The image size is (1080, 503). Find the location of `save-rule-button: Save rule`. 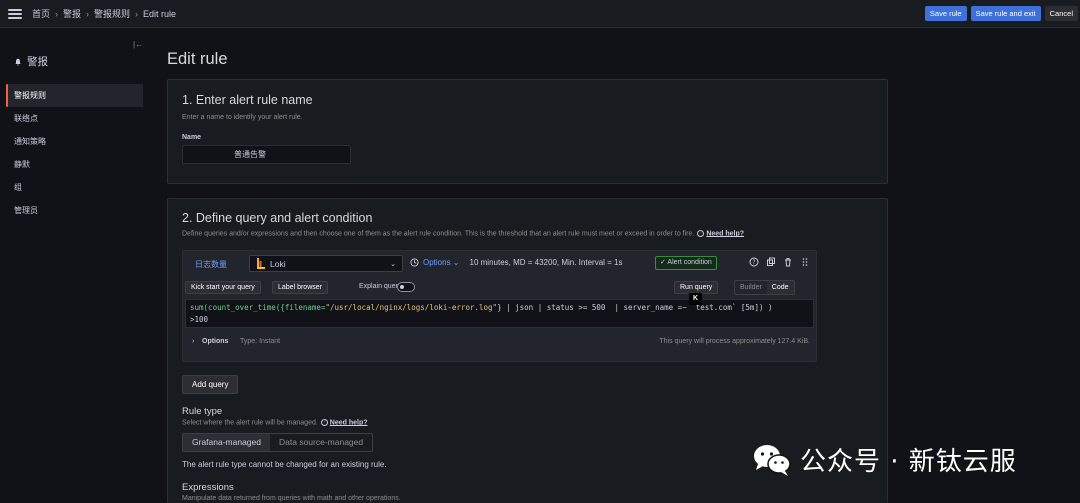

save-rule-button: Save rule is located at coordinates (945, 13).